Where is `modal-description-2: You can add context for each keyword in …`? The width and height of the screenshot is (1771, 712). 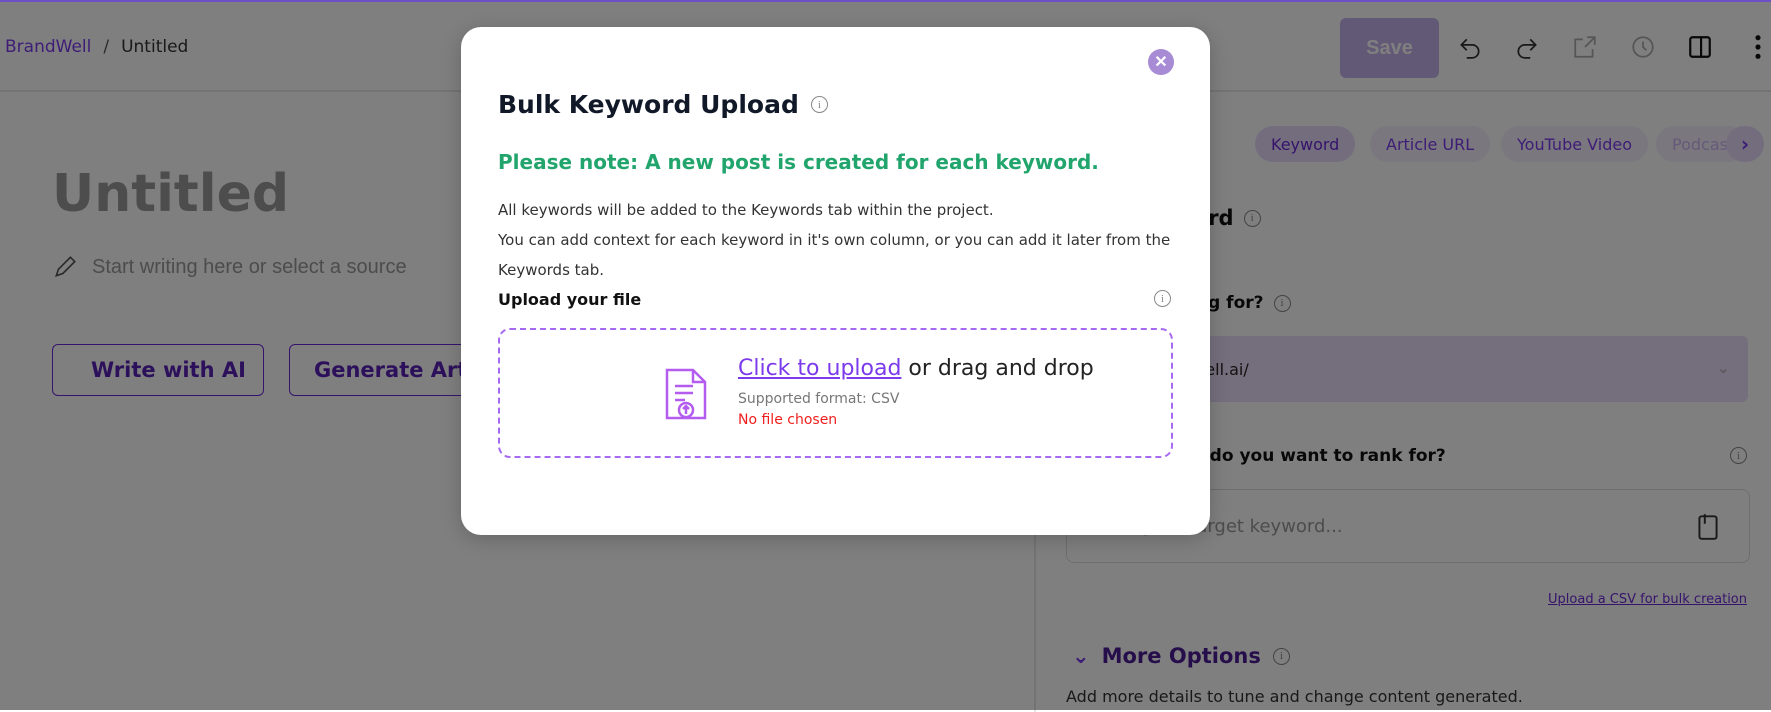
modal-description-2: You can add context for each keyword in … is located at coordinates (838, 255).